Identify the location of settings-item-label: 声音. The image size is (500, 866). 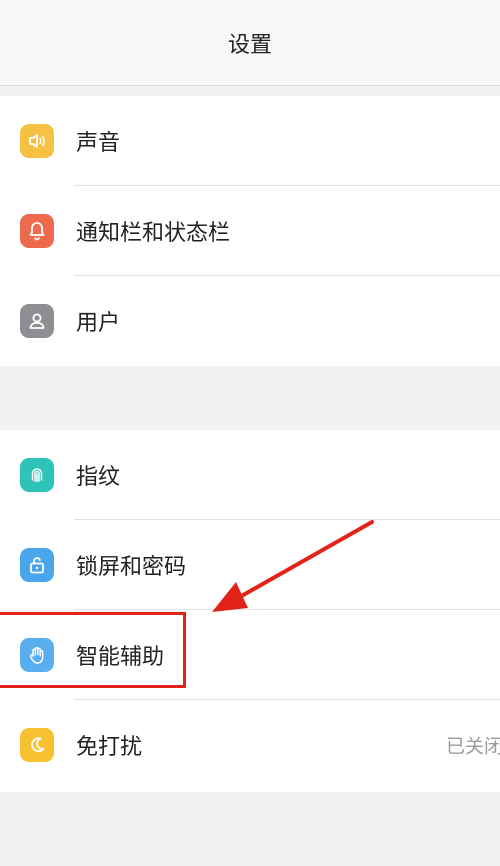
(98, 143).